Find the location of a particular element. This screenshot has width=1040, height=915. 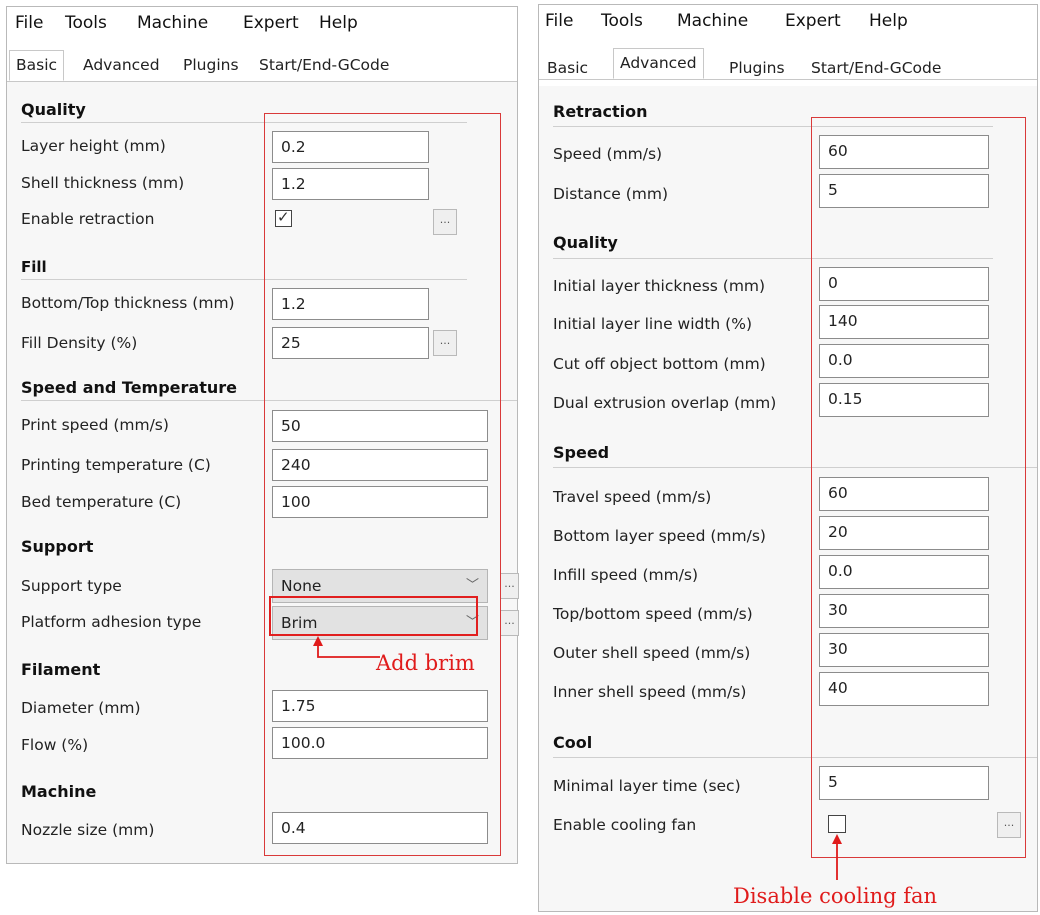

fill-density-input: 25 is located at coordinates (350, 343).